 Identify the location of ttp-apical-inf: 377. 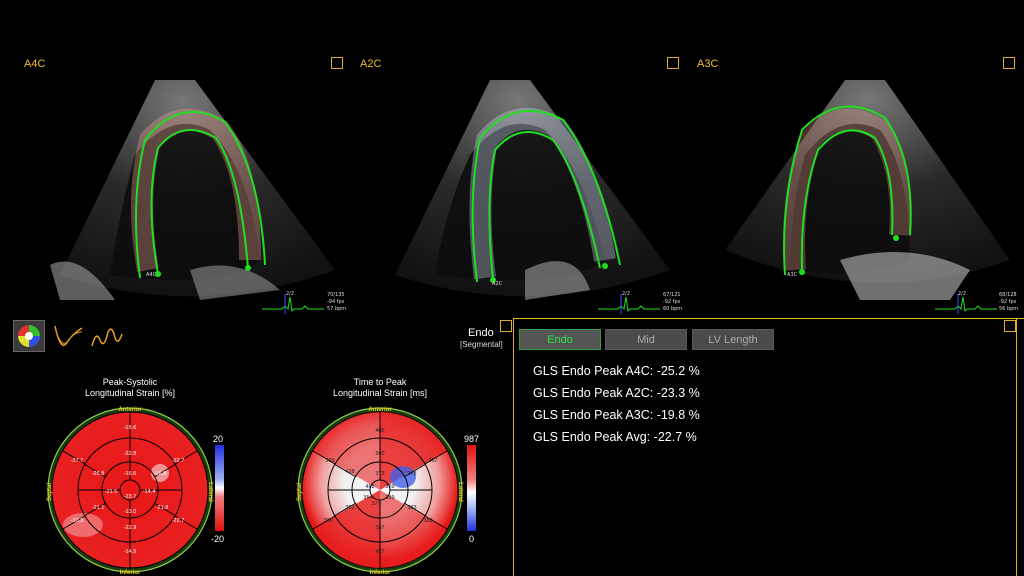
(375, 504).